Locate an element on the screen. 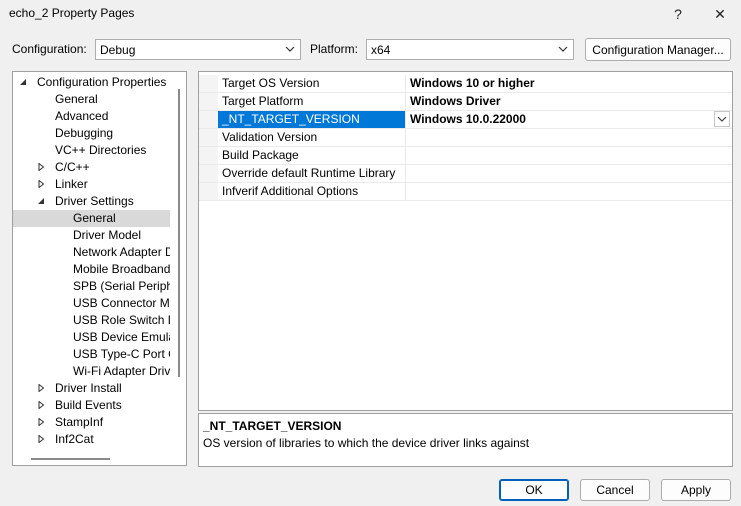 Image resolution: width=741 pixels, height=506 pixels. help-icon: ? is located at coordinates (678, 14).